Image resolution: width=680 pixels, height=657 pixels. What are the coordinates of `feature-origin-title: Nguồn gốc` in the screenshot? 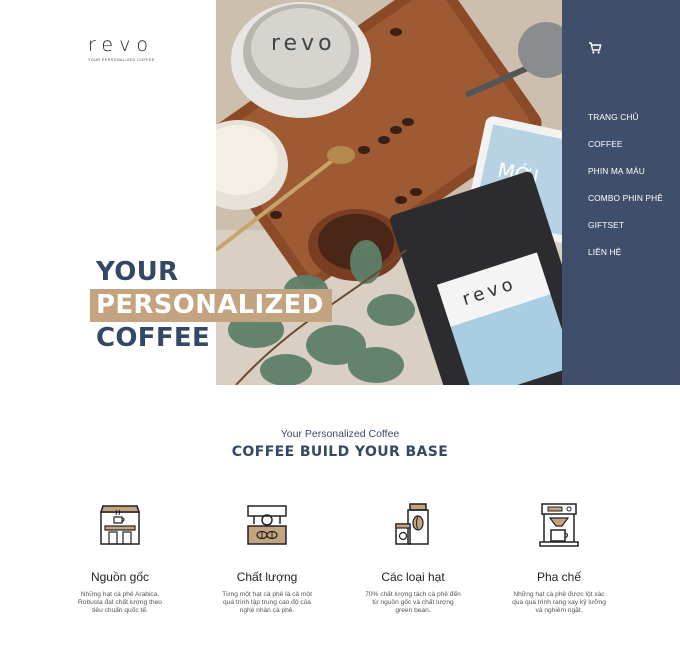 It's located at (120, 577).